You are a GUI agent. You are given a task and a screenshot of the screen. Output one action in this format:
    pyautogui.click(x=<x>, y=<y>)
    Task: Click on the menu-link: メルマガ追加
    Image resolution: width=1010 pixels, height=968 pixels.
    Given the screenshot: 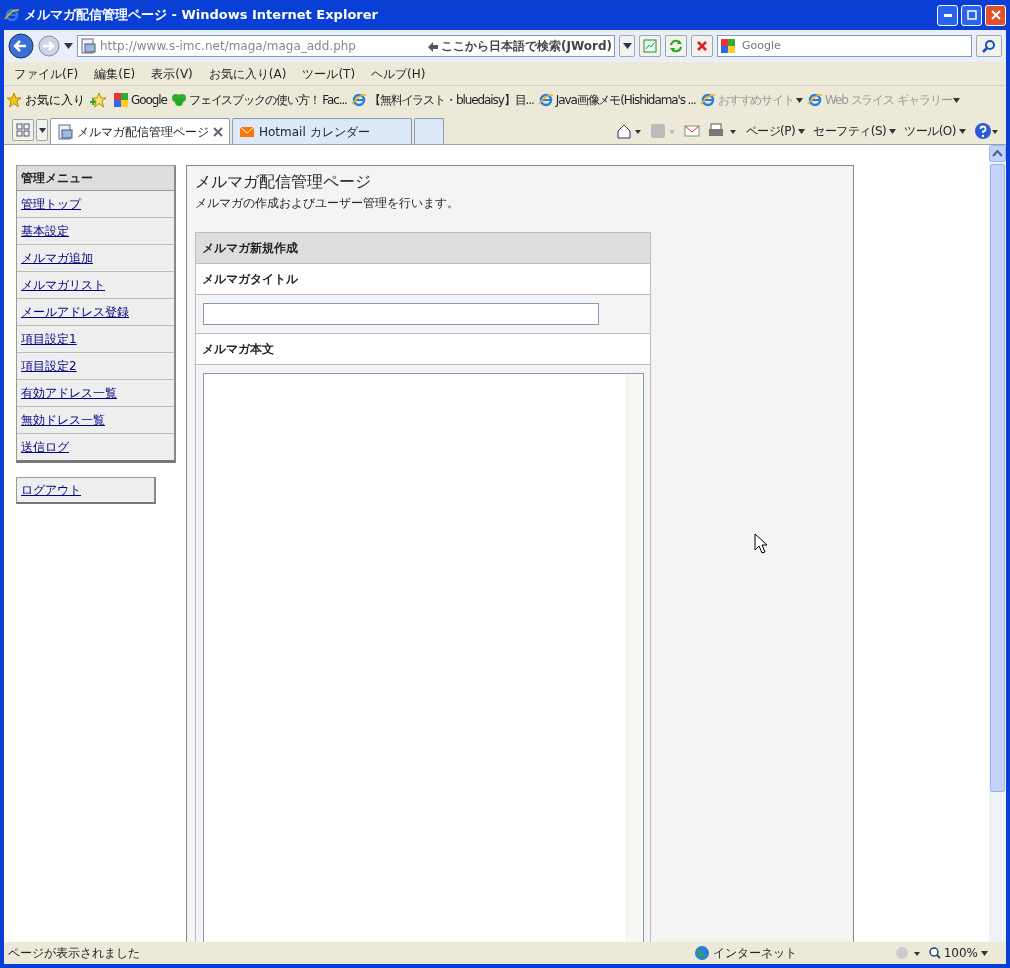 What is the action you would take?
    pyautogui.click(x=95, y=258)
    